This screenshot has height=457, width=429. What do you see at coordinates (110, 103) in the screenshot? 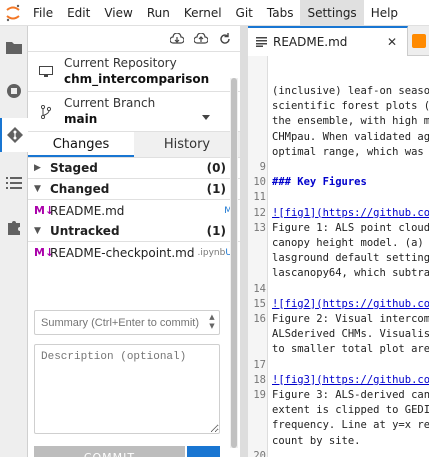
I see `branch-label: Current Branch` at bounding box center [110, 103].